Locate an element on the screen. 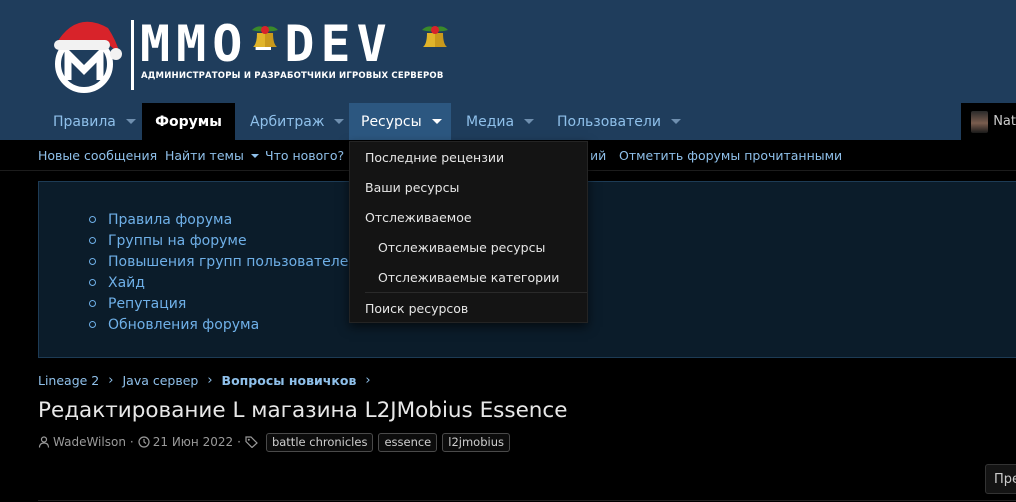 The height and width of the screenshot is (502, 1016). page-action-button: Пре is located at coordinates (1000, 479).